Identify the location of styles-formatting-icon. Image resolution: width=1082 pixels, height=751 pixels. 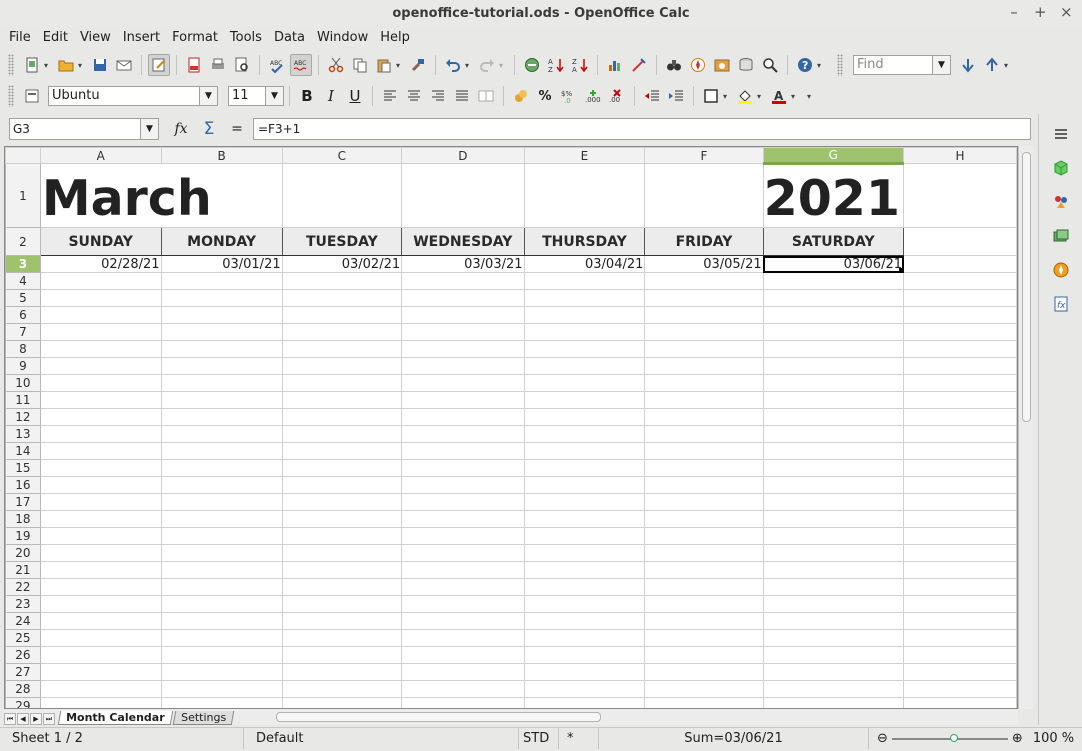
(32, 96).